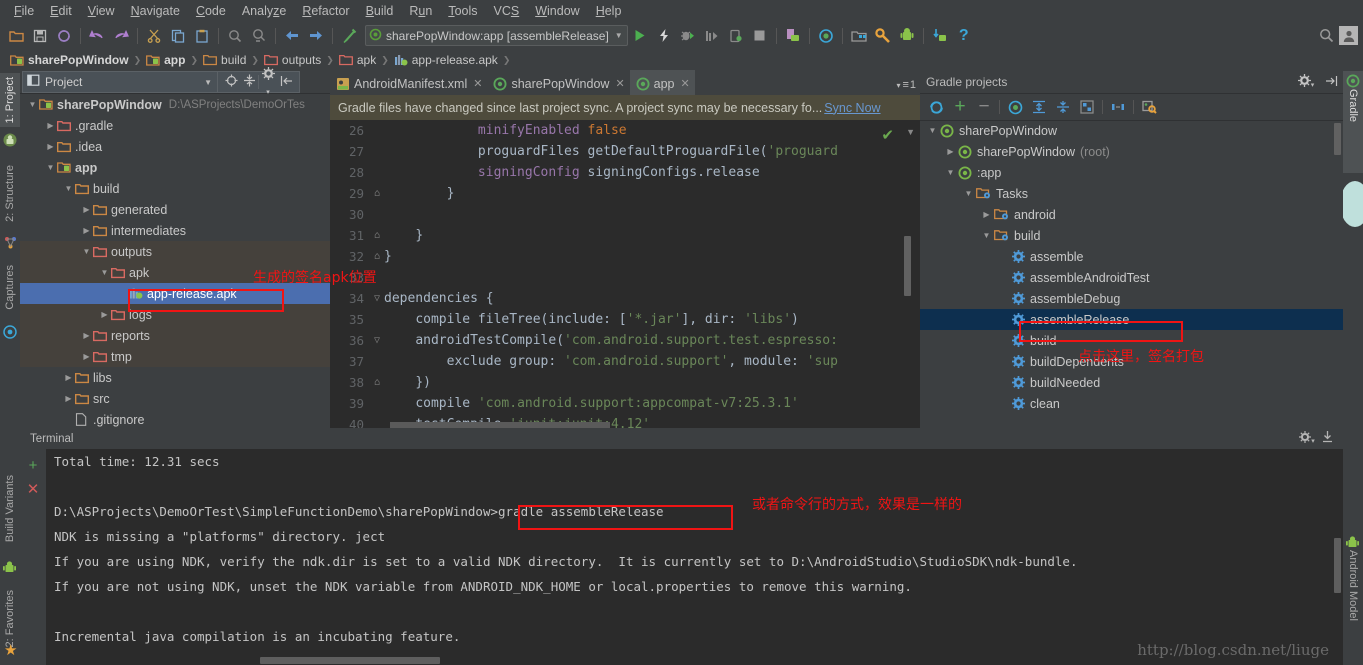 The width and height of the screenshot is (1363, 665). Describe the element at coordinates (688, 36) in the screenshot. I see `debug-icon` at that location.